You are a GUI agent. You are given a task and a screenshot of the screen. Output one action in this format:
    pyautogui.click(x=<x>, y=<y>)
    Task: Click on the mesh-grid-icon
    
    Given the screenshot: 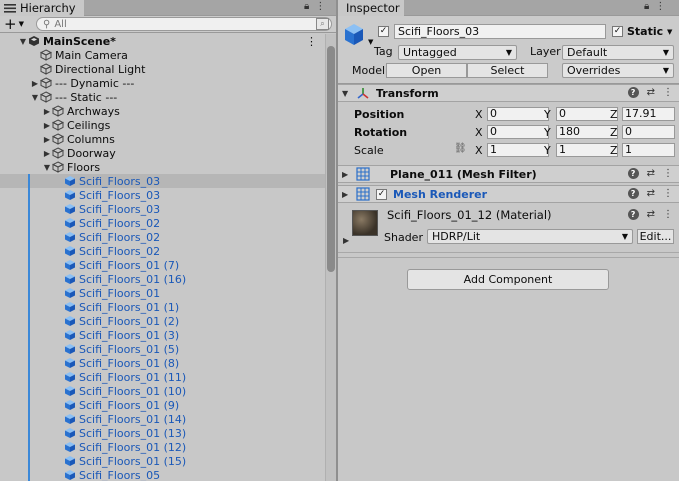 What is the action you would take?
    pyautogui.click(x=363, y=174)
    